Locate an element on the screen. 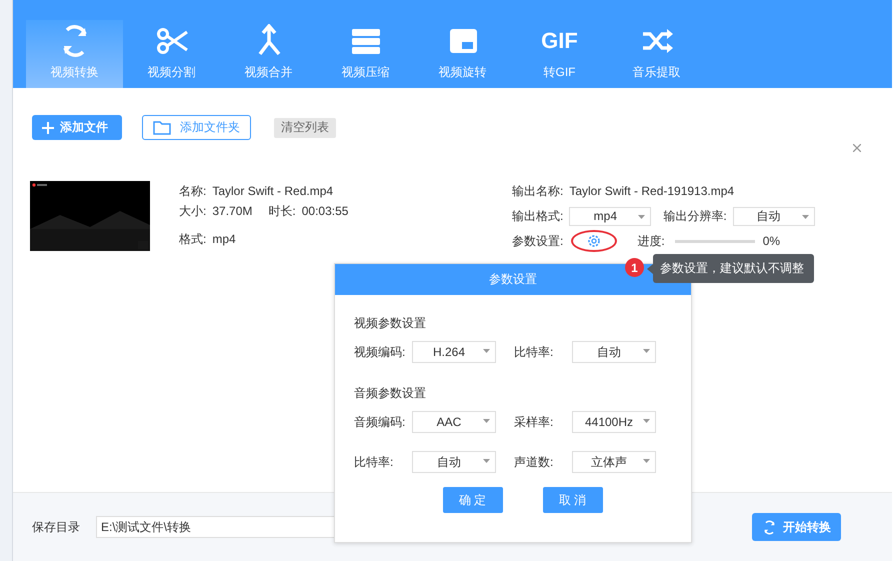 The width and height of the screenshot is (896, 561). tab: 视频分割 is located at coordinates (171, 54).